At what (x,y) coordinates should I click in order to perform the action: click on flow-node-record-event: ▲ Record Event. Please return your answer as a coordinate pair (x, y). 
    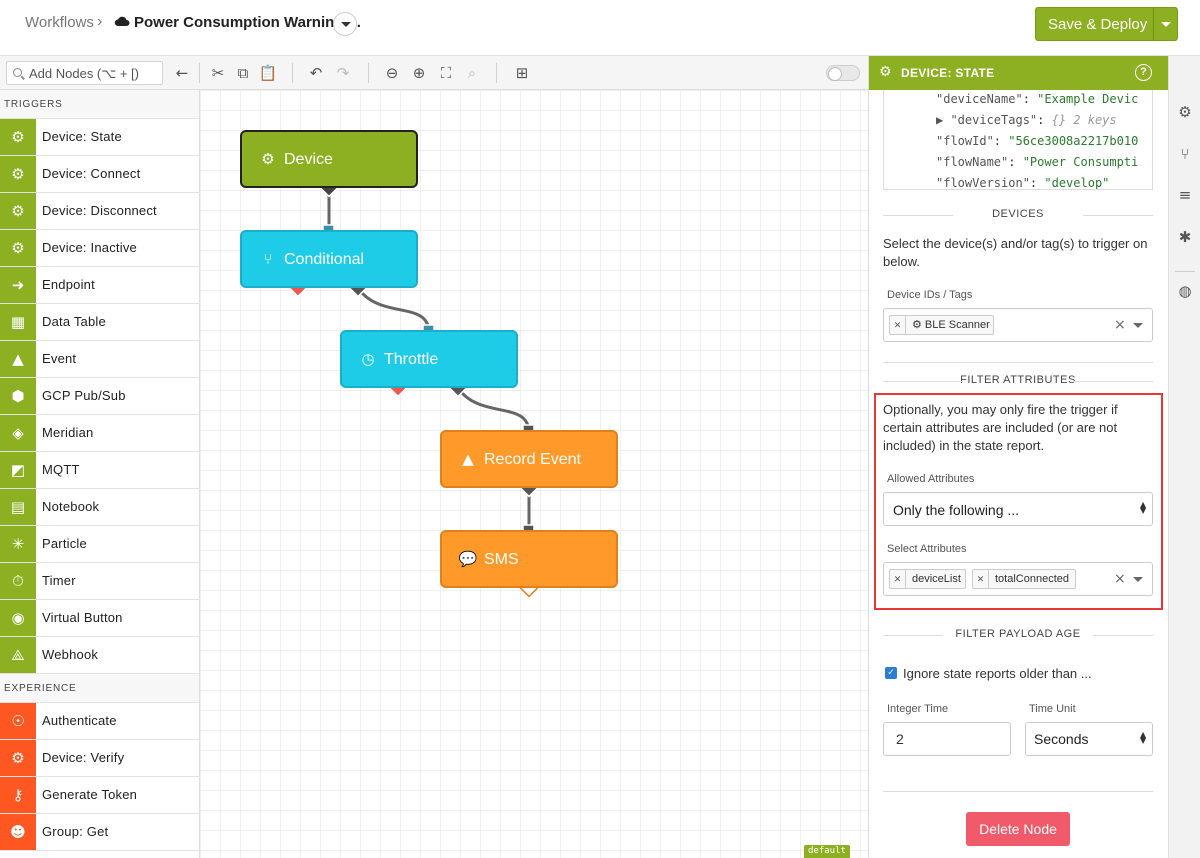
    Looking at the image, I should click on (529, 459).